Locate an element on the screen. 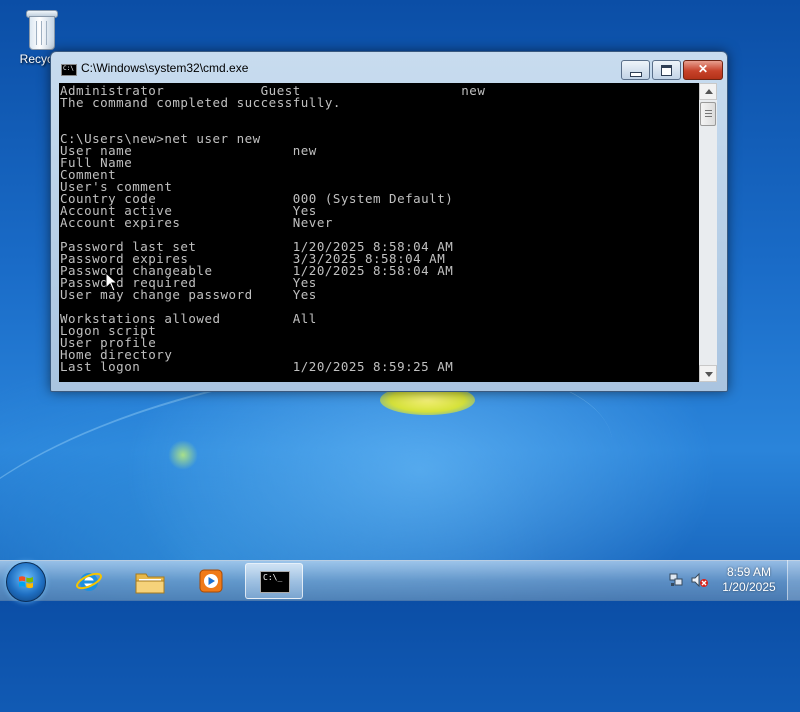 This screenshot has height=712, width=800. window-titlebar: C:\Windows\system32\cmd.exe is located at coordinates (389, 67).